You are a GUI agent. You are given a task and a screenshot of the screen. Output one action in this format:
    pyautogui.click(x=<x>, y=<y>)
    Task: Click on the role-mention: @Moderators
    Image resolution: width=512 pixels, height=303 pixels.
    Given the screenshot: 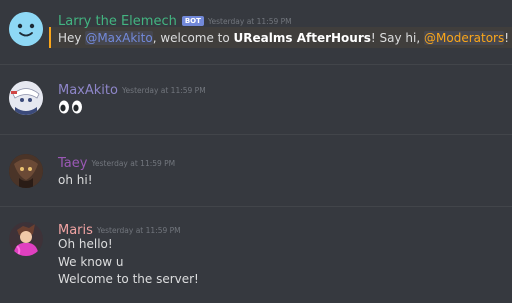 What is the action you would take?
    pyautogui.click(x=464, y=38)
    